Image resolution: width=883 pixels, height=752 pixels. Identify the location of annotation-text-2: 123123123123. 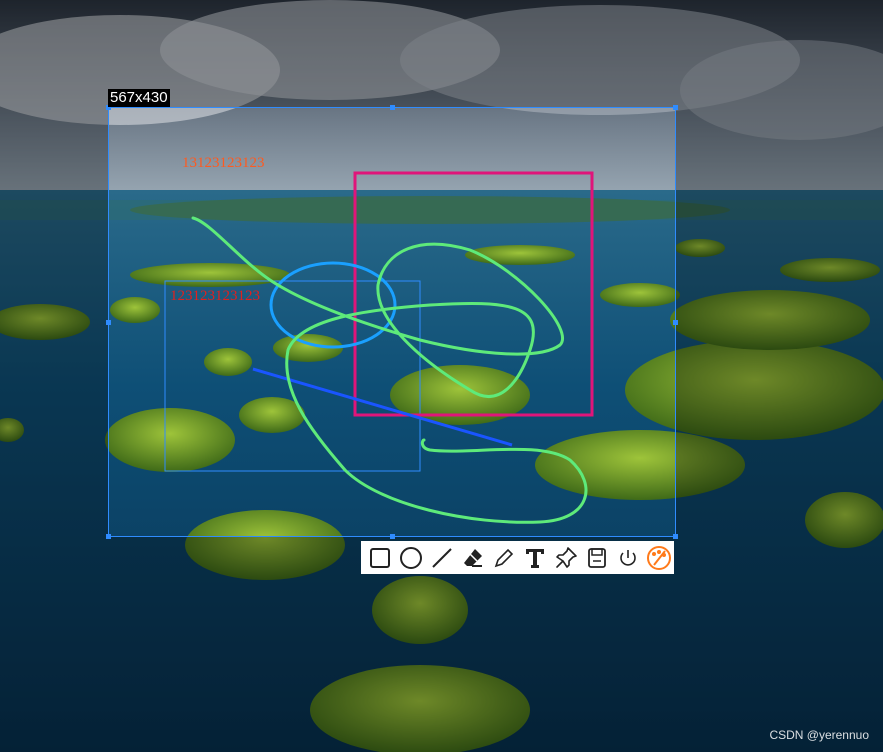
(215, 296).